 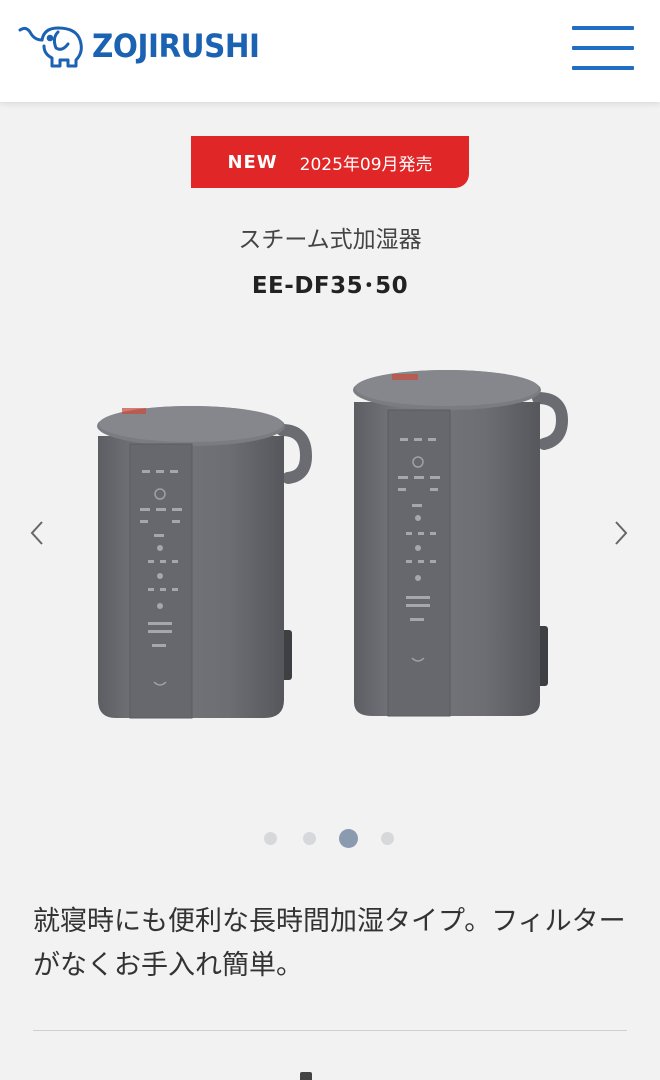 I want to click on carousel-dot-3-active, so click(x=348, y=838).